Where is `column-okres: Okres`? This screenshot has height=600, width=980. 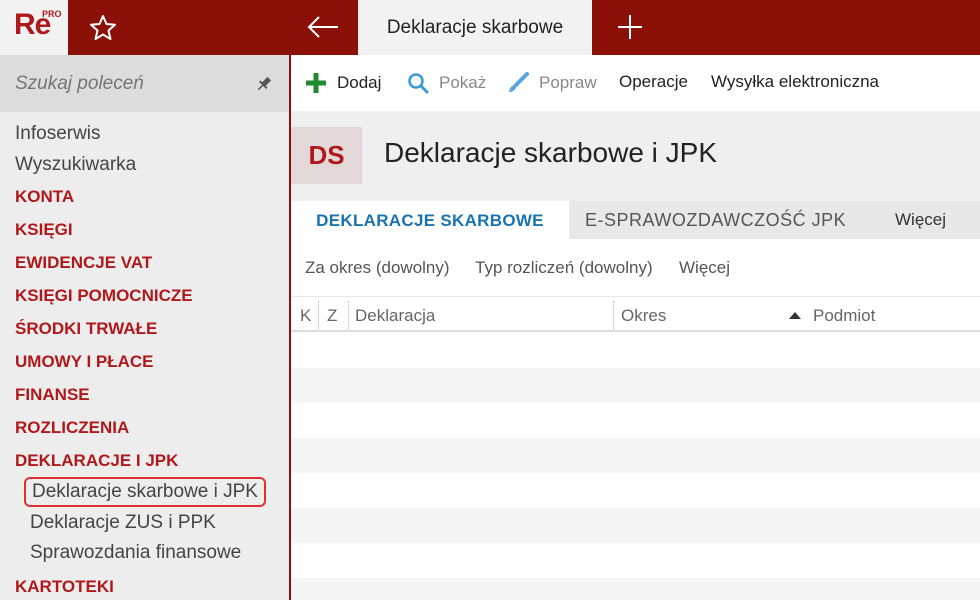
column-okres: Okres is located at coordinates (643, 316).